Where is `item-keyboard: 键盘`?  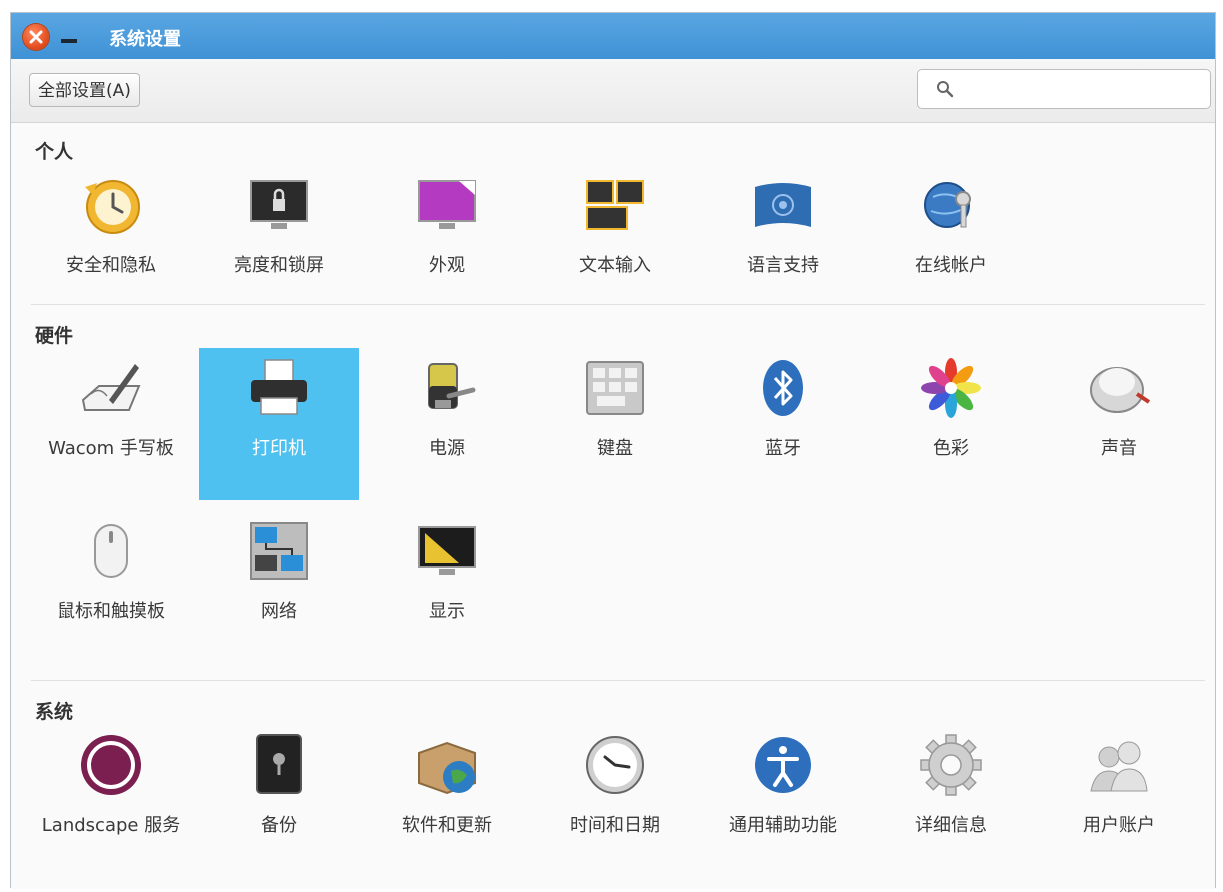 item-keyboard: 键盘 is located at coordinates (615, 424).